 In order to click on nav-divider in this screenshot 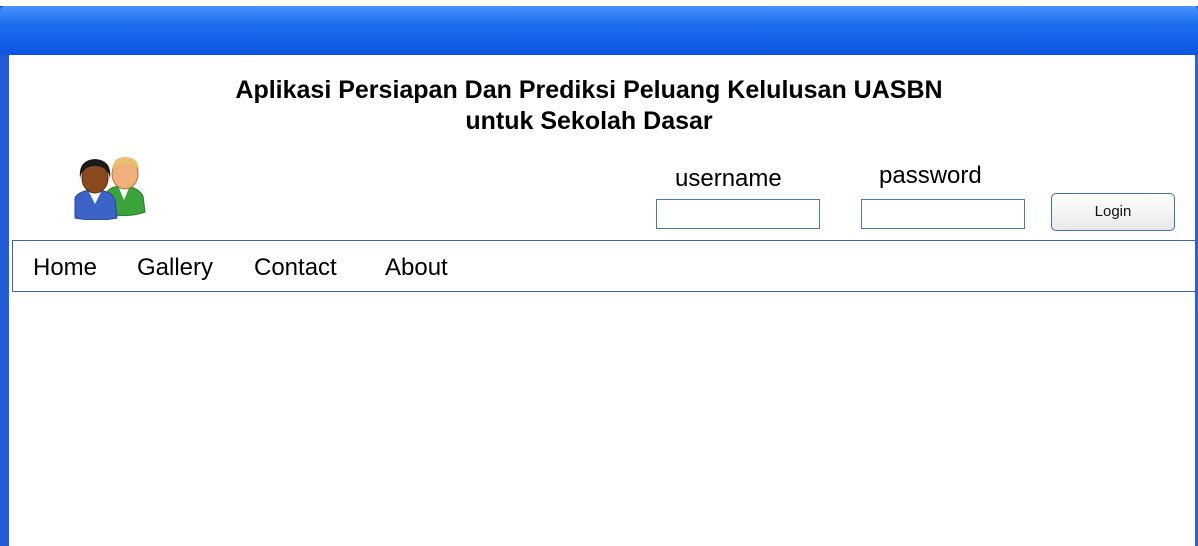, I will do `click(12, 267)`.